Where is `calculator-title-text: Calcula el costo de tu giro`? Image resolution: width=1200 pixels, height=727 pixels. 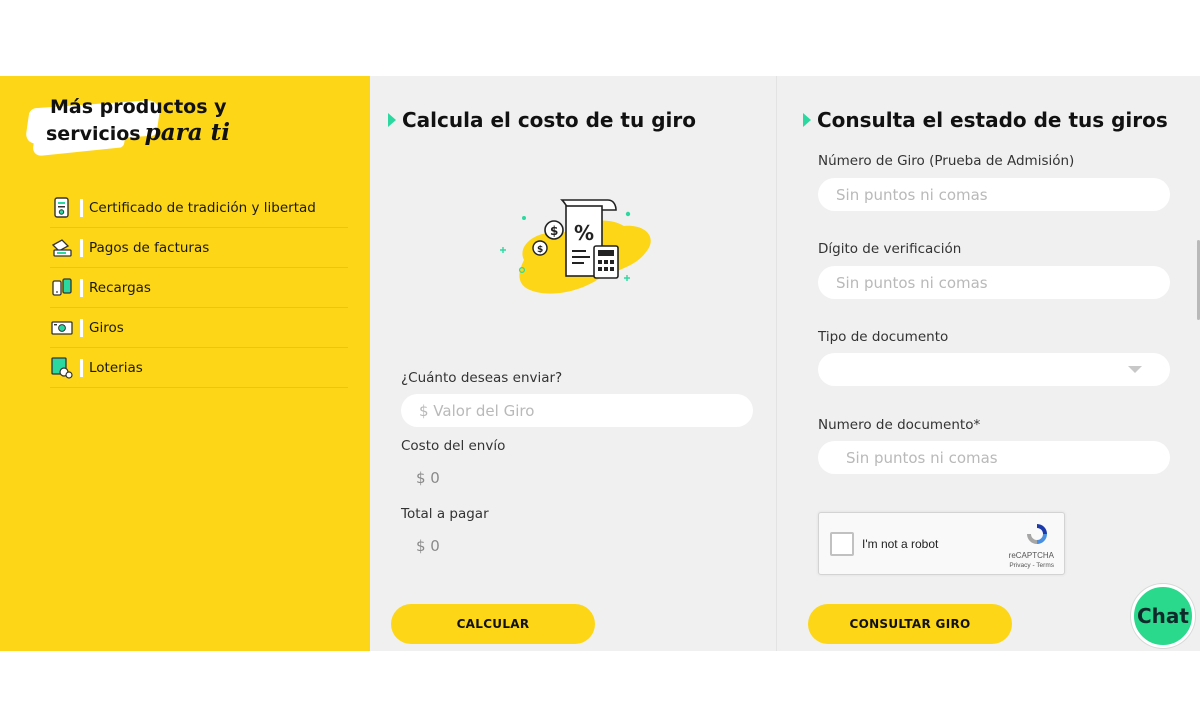 calculator-title-text: Calcula el costo de tu giro is located at coordinates (549, 120).